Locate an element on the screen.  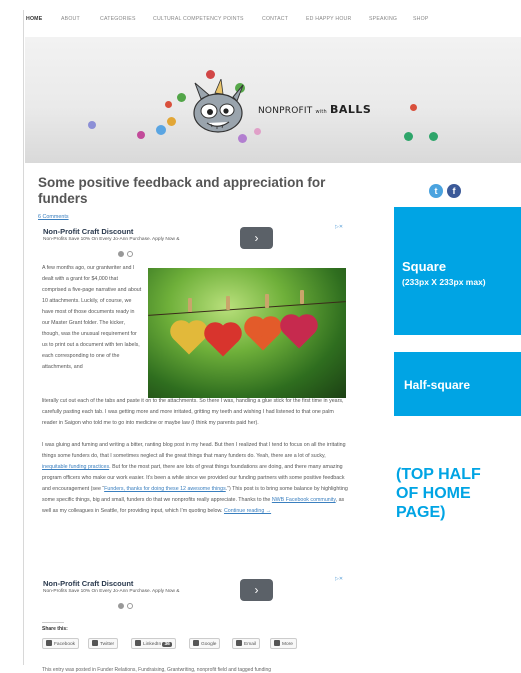
mascot-icon is located at coordinates (218, 106).